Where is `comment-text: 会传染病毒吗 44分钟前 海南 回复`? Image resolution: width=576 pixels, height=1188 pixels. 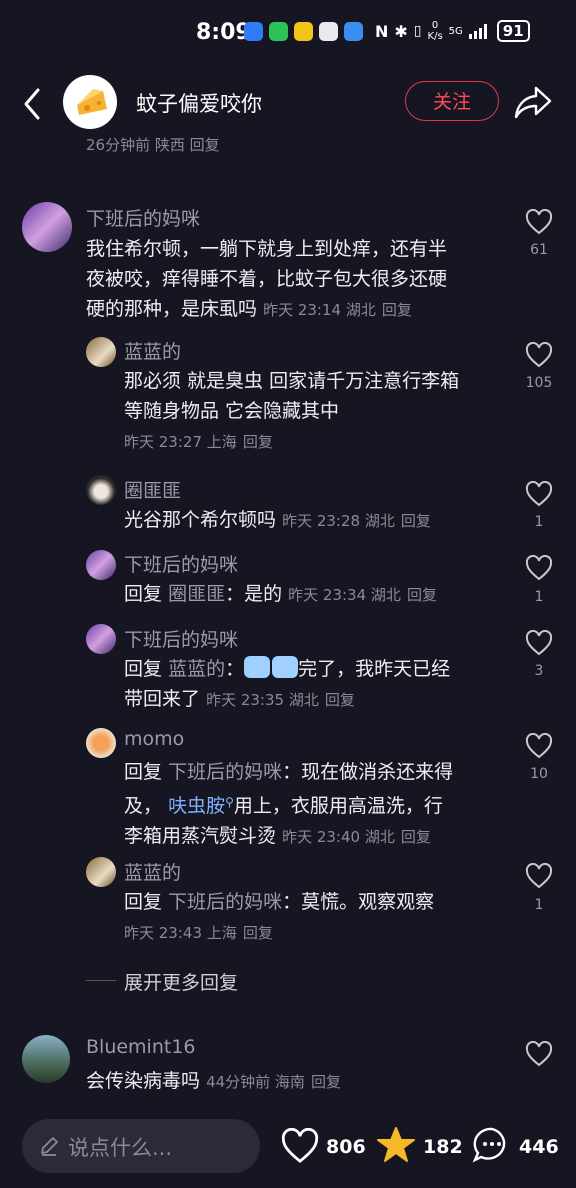
comment-text: 会传染病毒吗 44分钟前 海南 回复 is located at coordinates (213, 1081).